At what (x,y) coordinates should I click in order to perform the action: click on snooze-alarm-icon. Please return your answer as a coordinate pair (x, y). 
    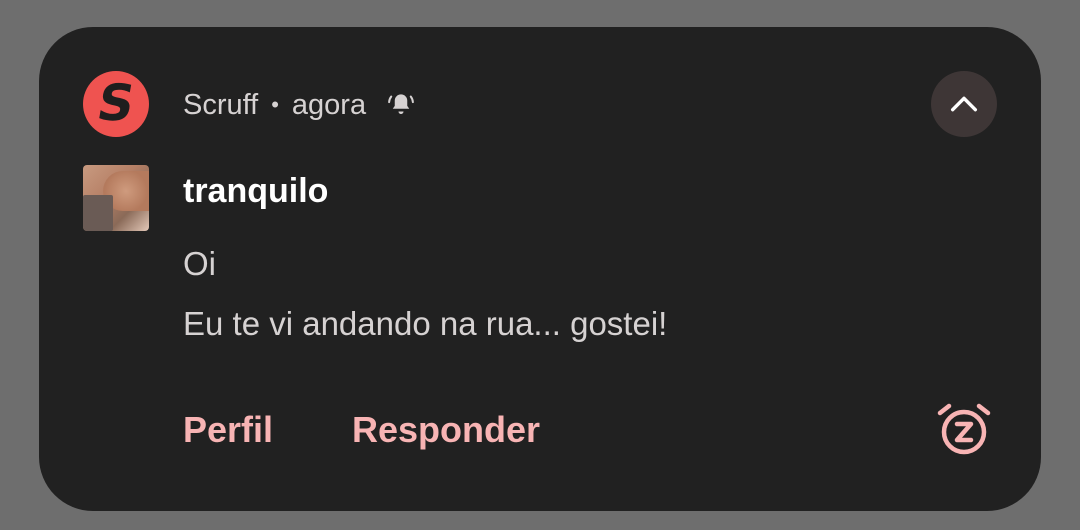
    Looking at the image, I should click on (964, 429).